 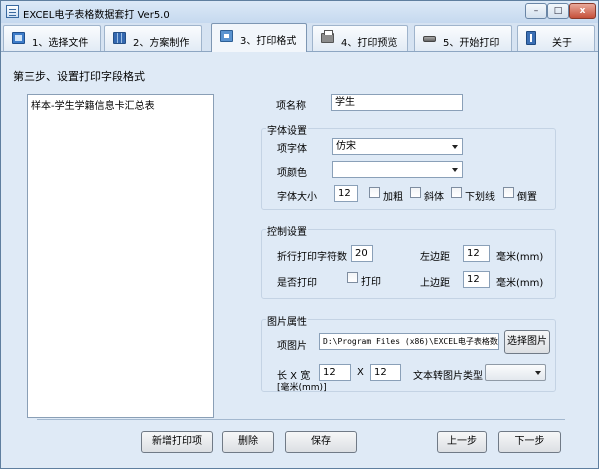 I want to click on image-label: 项图片, so click(x=292, y=346).